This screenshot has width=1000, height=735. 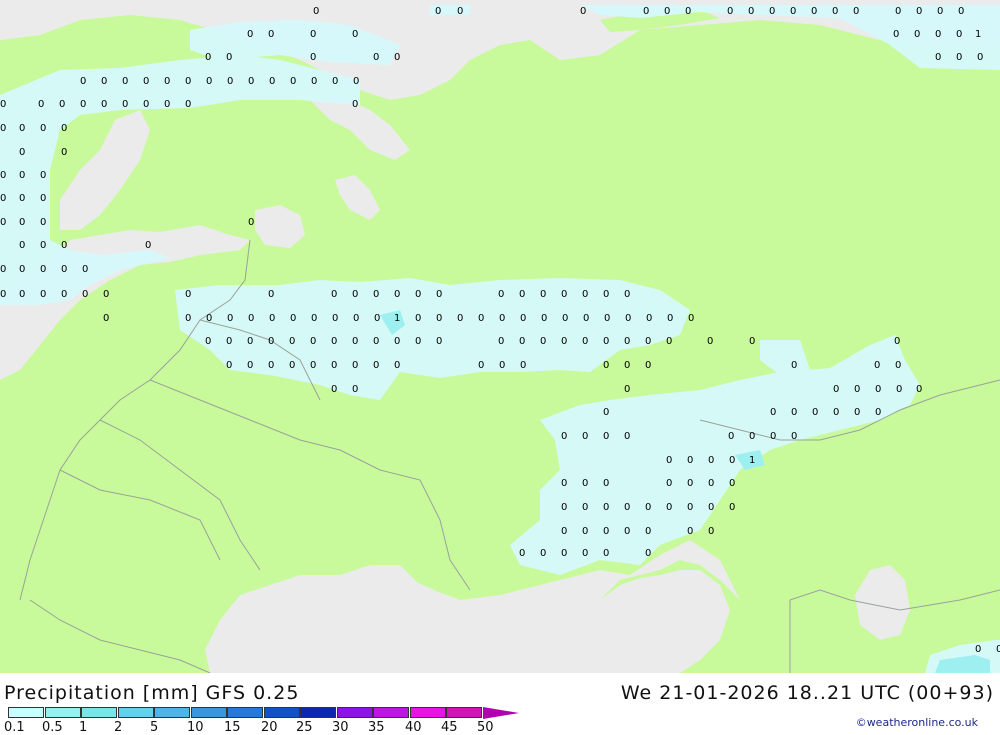 What do you see at coordinates (752, 460) in the screenshot?
I see `precip-value-label: 1` at bounding box center [752, 460].